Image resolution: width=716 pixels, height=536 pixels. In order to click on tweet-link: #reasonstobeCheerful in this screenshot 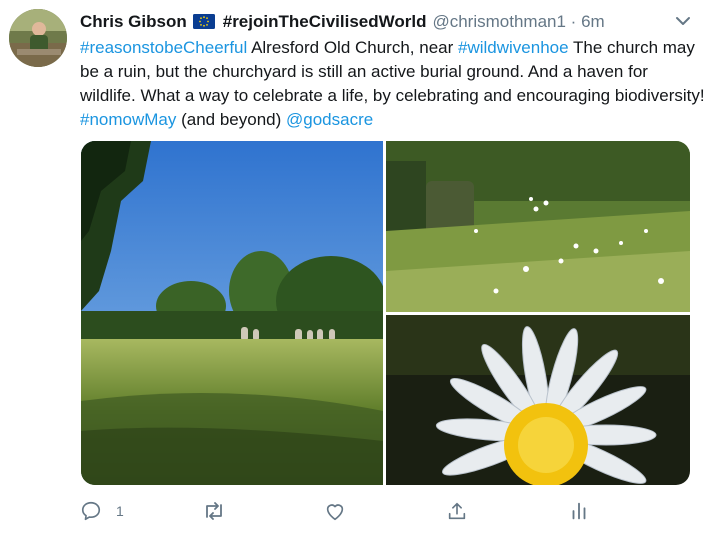, I will do `click(163, 47)`.